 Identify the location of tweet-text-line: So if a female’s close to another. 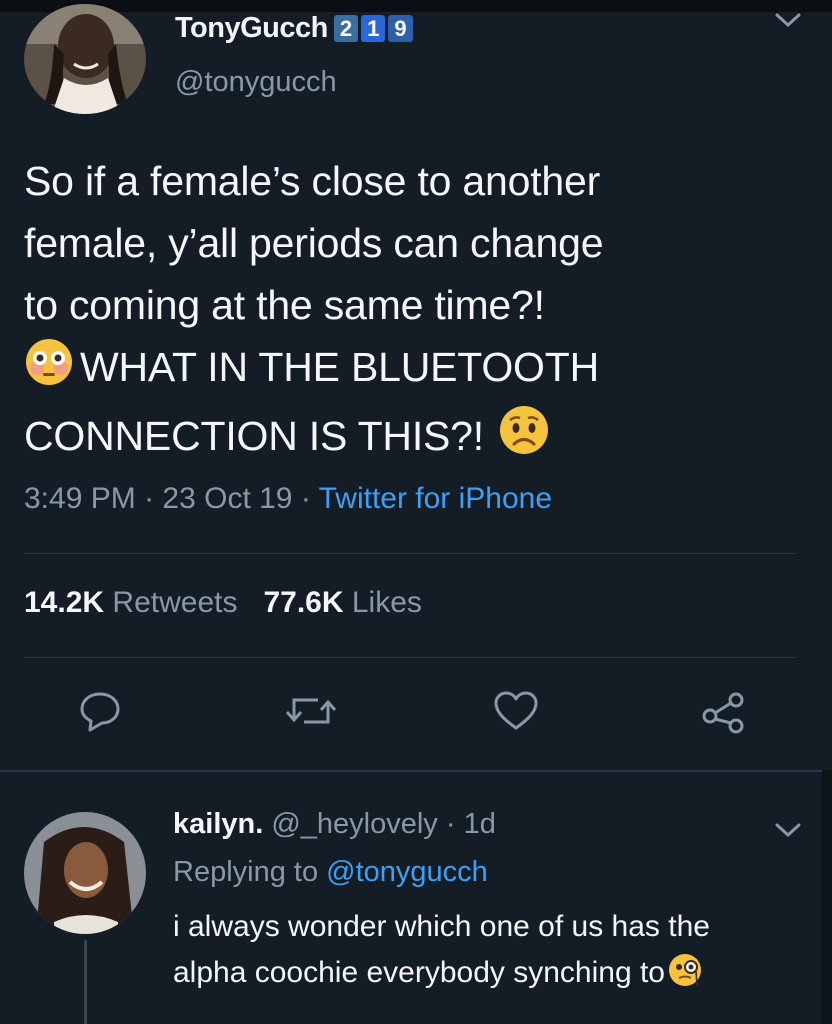
(312, 181).